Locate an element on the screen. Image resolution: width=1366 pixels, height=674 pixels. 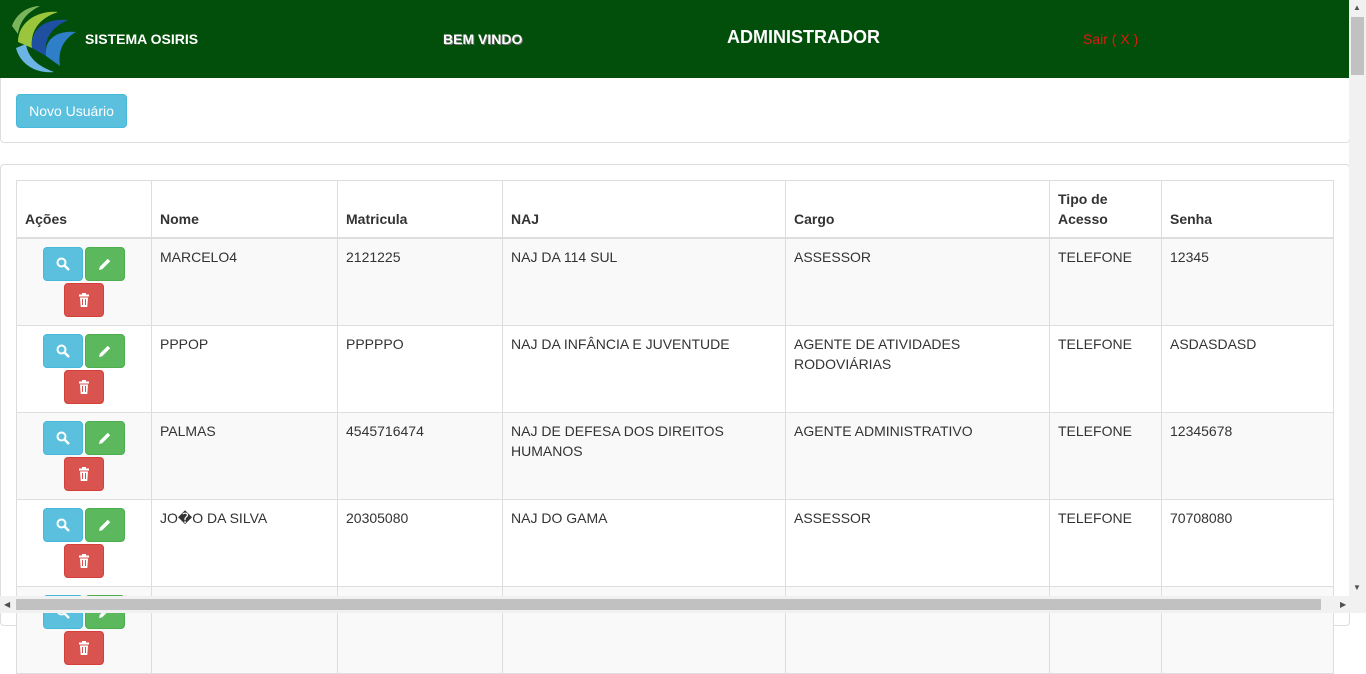
cell-senha: 70708080 is located at coordinates (1247, 543).